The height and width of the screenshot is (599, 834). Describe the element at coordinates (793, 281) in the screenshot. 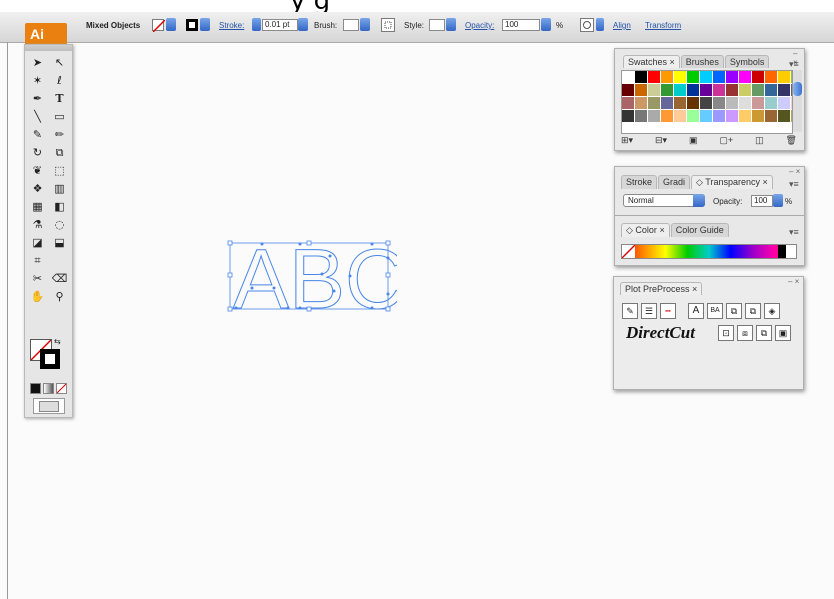

I see `panel-collapse-icon: – ×` at that location.